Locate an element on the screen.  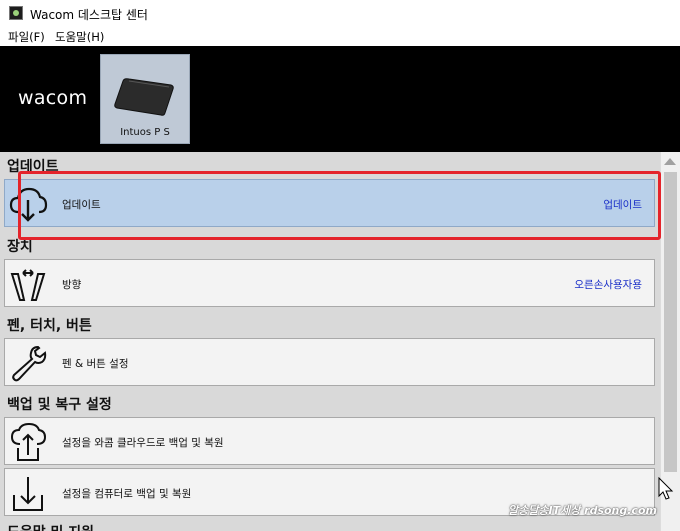
row-pen-button-settings: 펜 & 버튼 설정 is located at coordinates (329, 362).